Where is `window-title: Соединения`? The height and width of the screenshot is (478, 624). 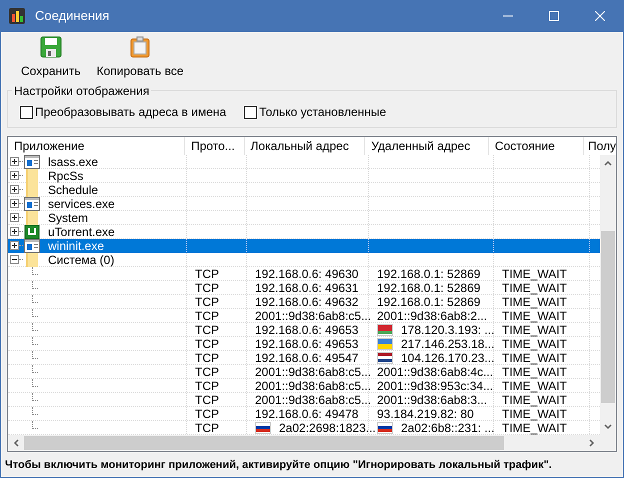
window-title: Соединения is located at coordinates (72, 16).